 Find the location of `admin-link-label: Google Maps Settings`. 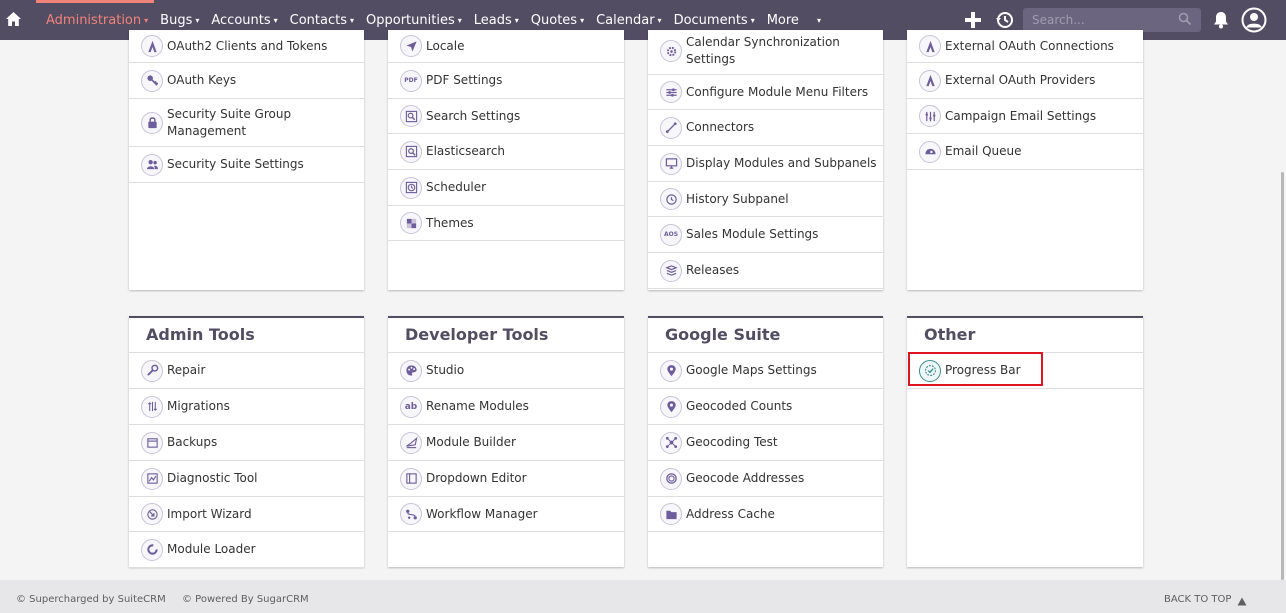

admin-link-label: Google Maps Settings is located at coordinates (751, 370).